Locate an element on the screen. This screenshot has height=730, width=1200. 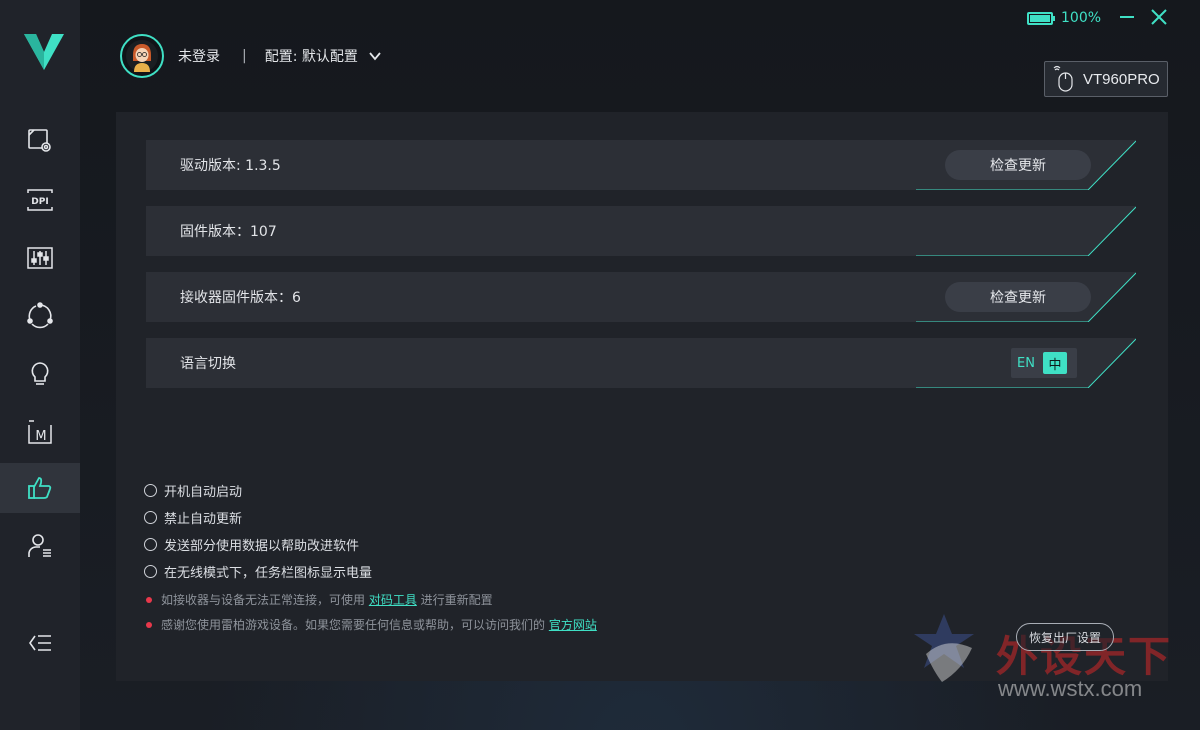
avatar-icon is located at coordinates (142, 56).